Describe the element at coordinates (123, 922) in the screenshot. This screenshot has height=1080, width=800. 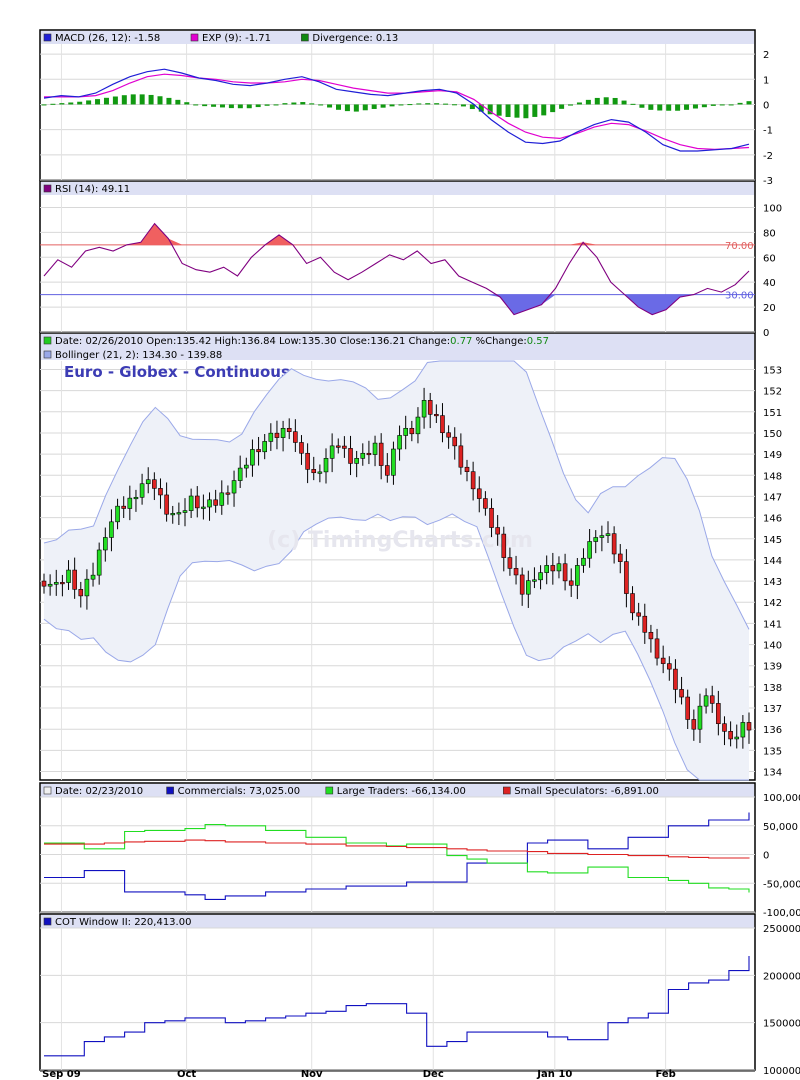
I see `legend-text: COT Window II: 220,413.00` at that location.